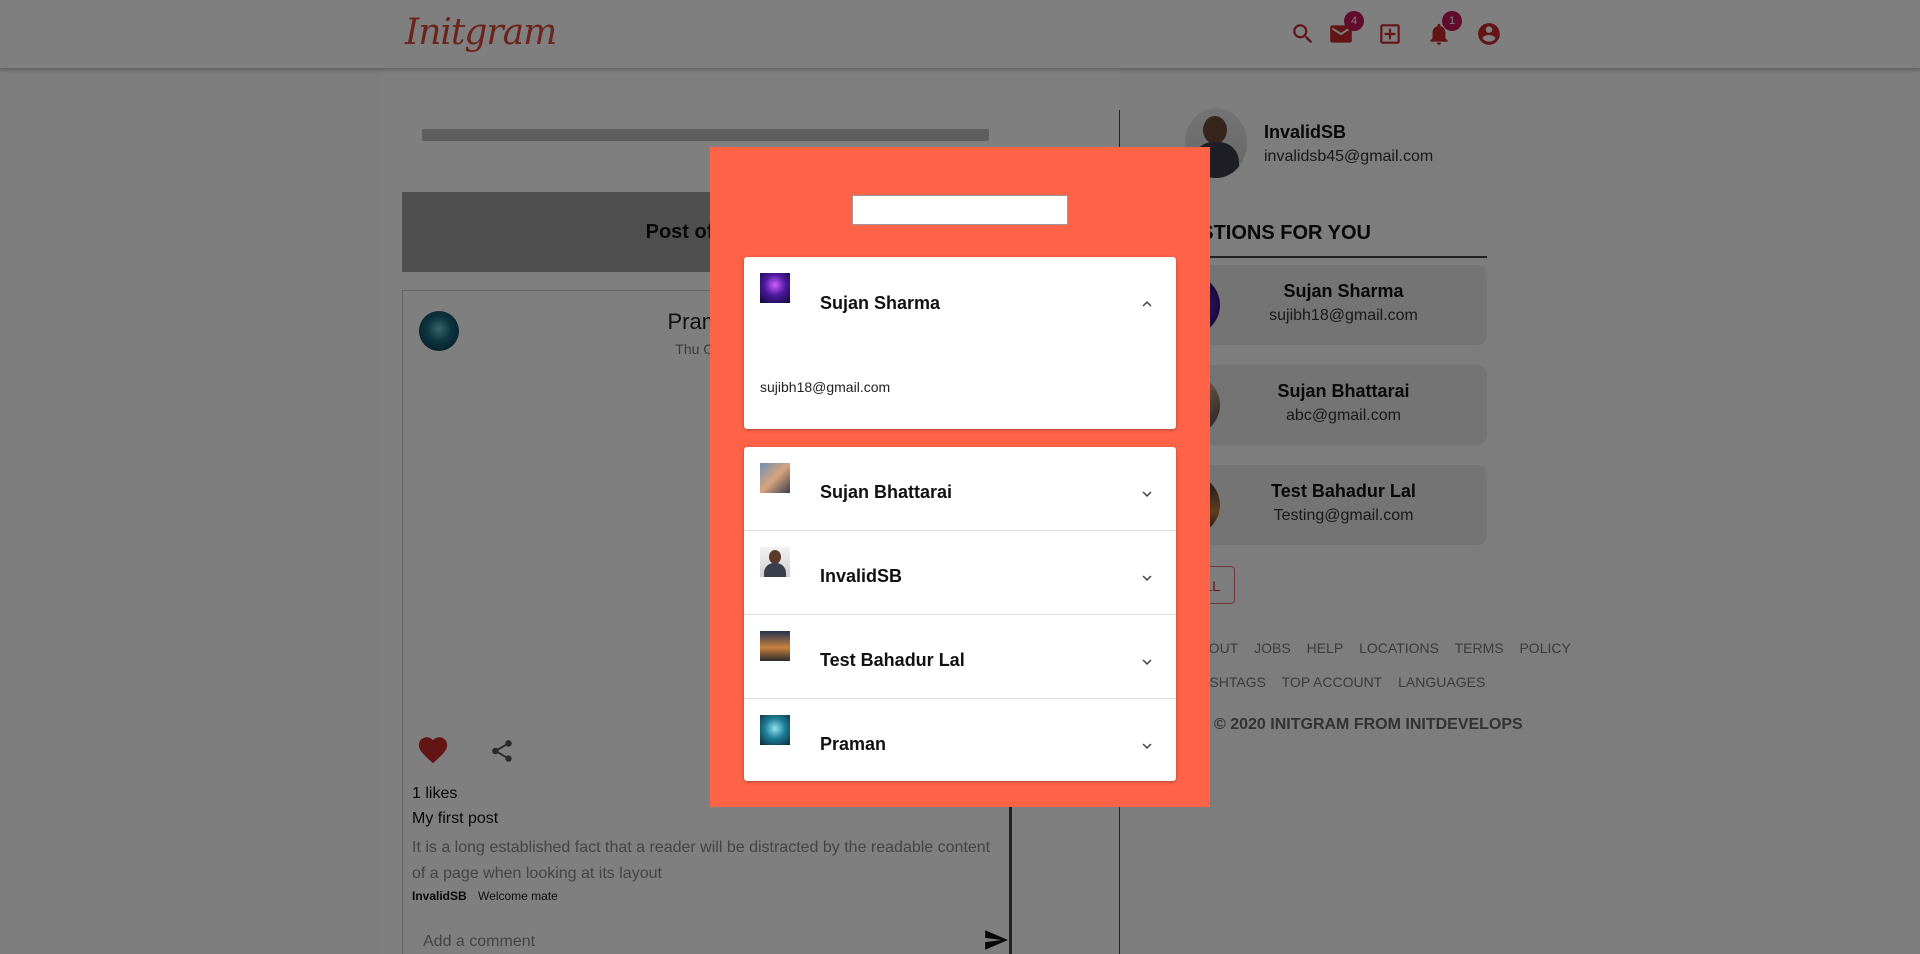  I want to click on user-name: Sujan Bhattarai, so click(886, 492).